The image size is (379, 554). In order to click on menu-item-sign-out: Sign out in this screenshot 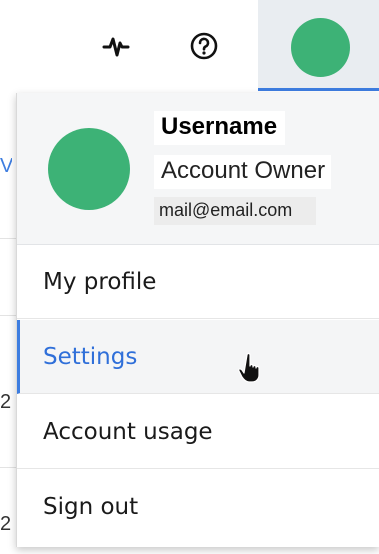, I will do `click(198, 507)`.